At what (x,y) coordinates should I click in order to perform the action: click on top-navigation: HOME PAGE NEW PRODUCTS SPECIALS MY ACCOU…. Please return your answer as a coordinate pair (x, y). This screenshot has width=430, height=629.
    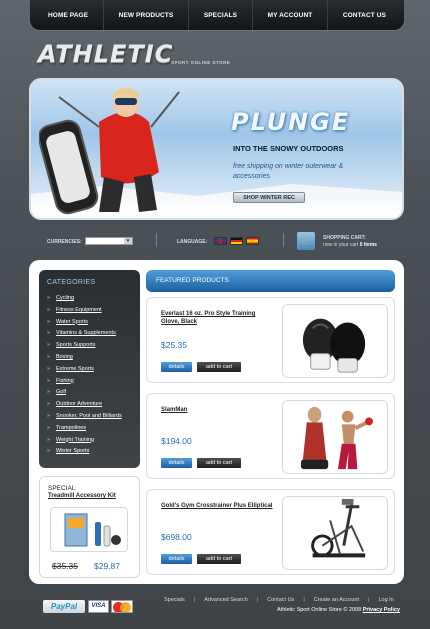
    Looking at the image, I should click on (217, 15).